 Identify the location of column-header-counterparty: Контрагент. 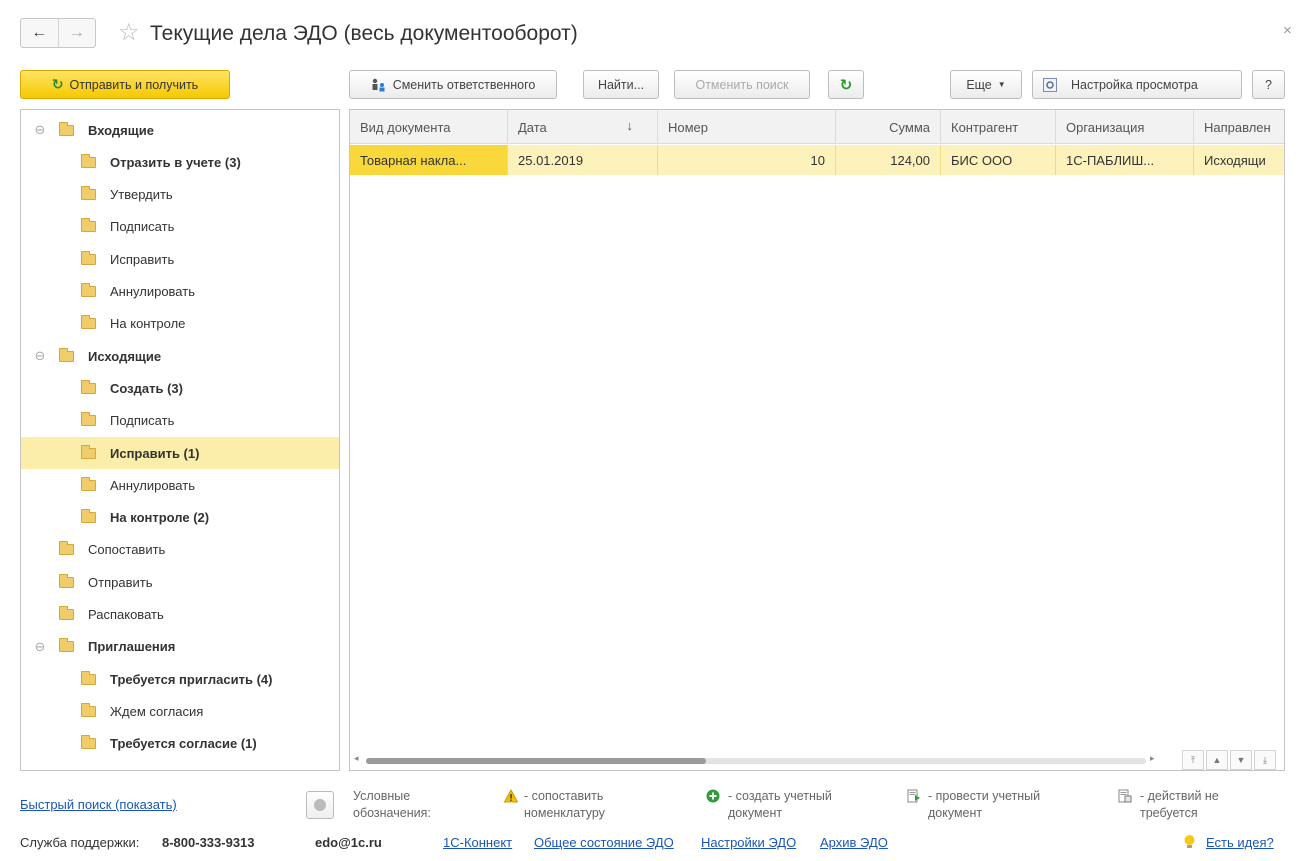
(998, 127).